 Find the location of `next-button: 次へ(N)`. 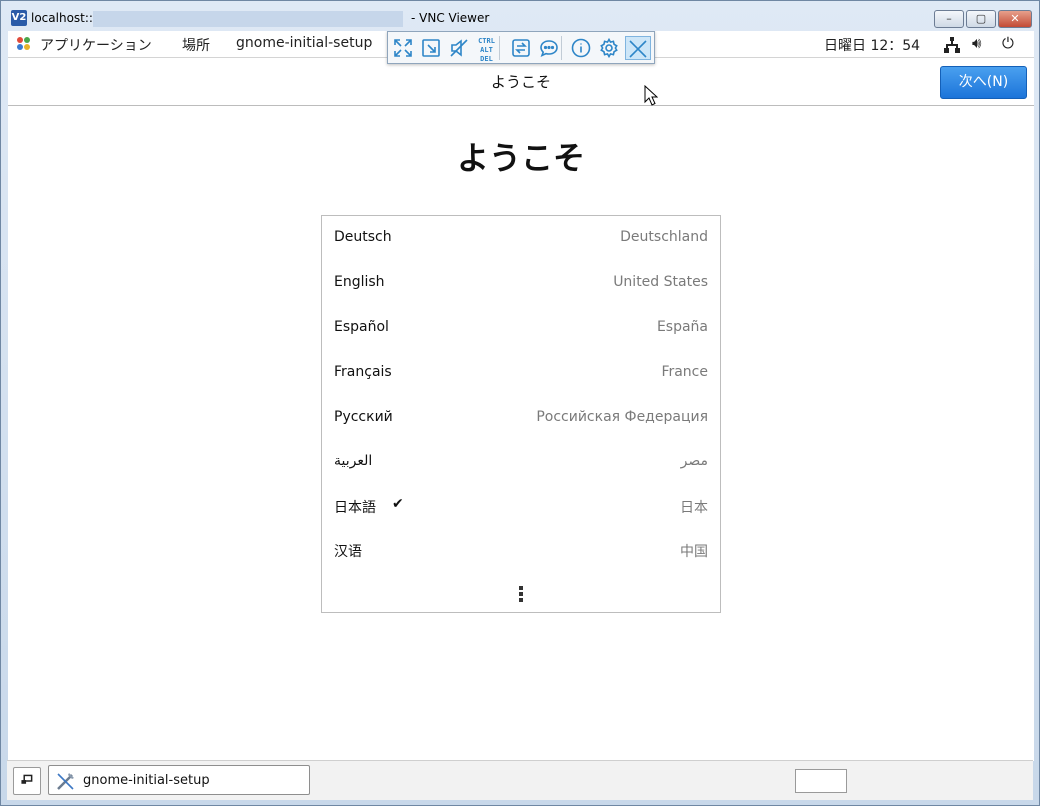

next-button: 次へ(N) is located at coordinates (983, 82).